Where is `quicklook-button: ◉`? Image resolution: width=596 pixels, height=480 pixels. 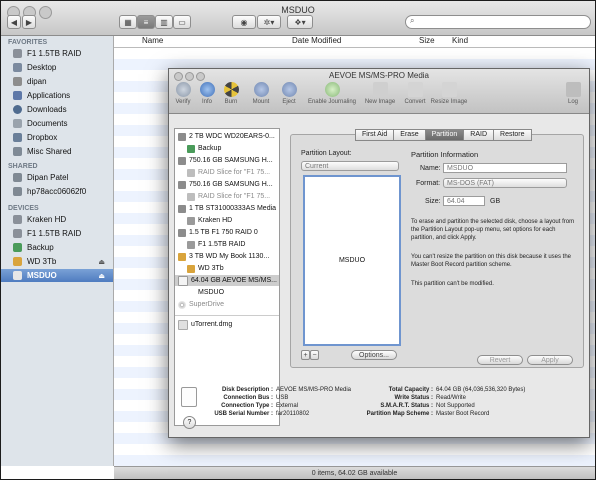
quicklook-button: ◉ is located at coordinates (244, 22).